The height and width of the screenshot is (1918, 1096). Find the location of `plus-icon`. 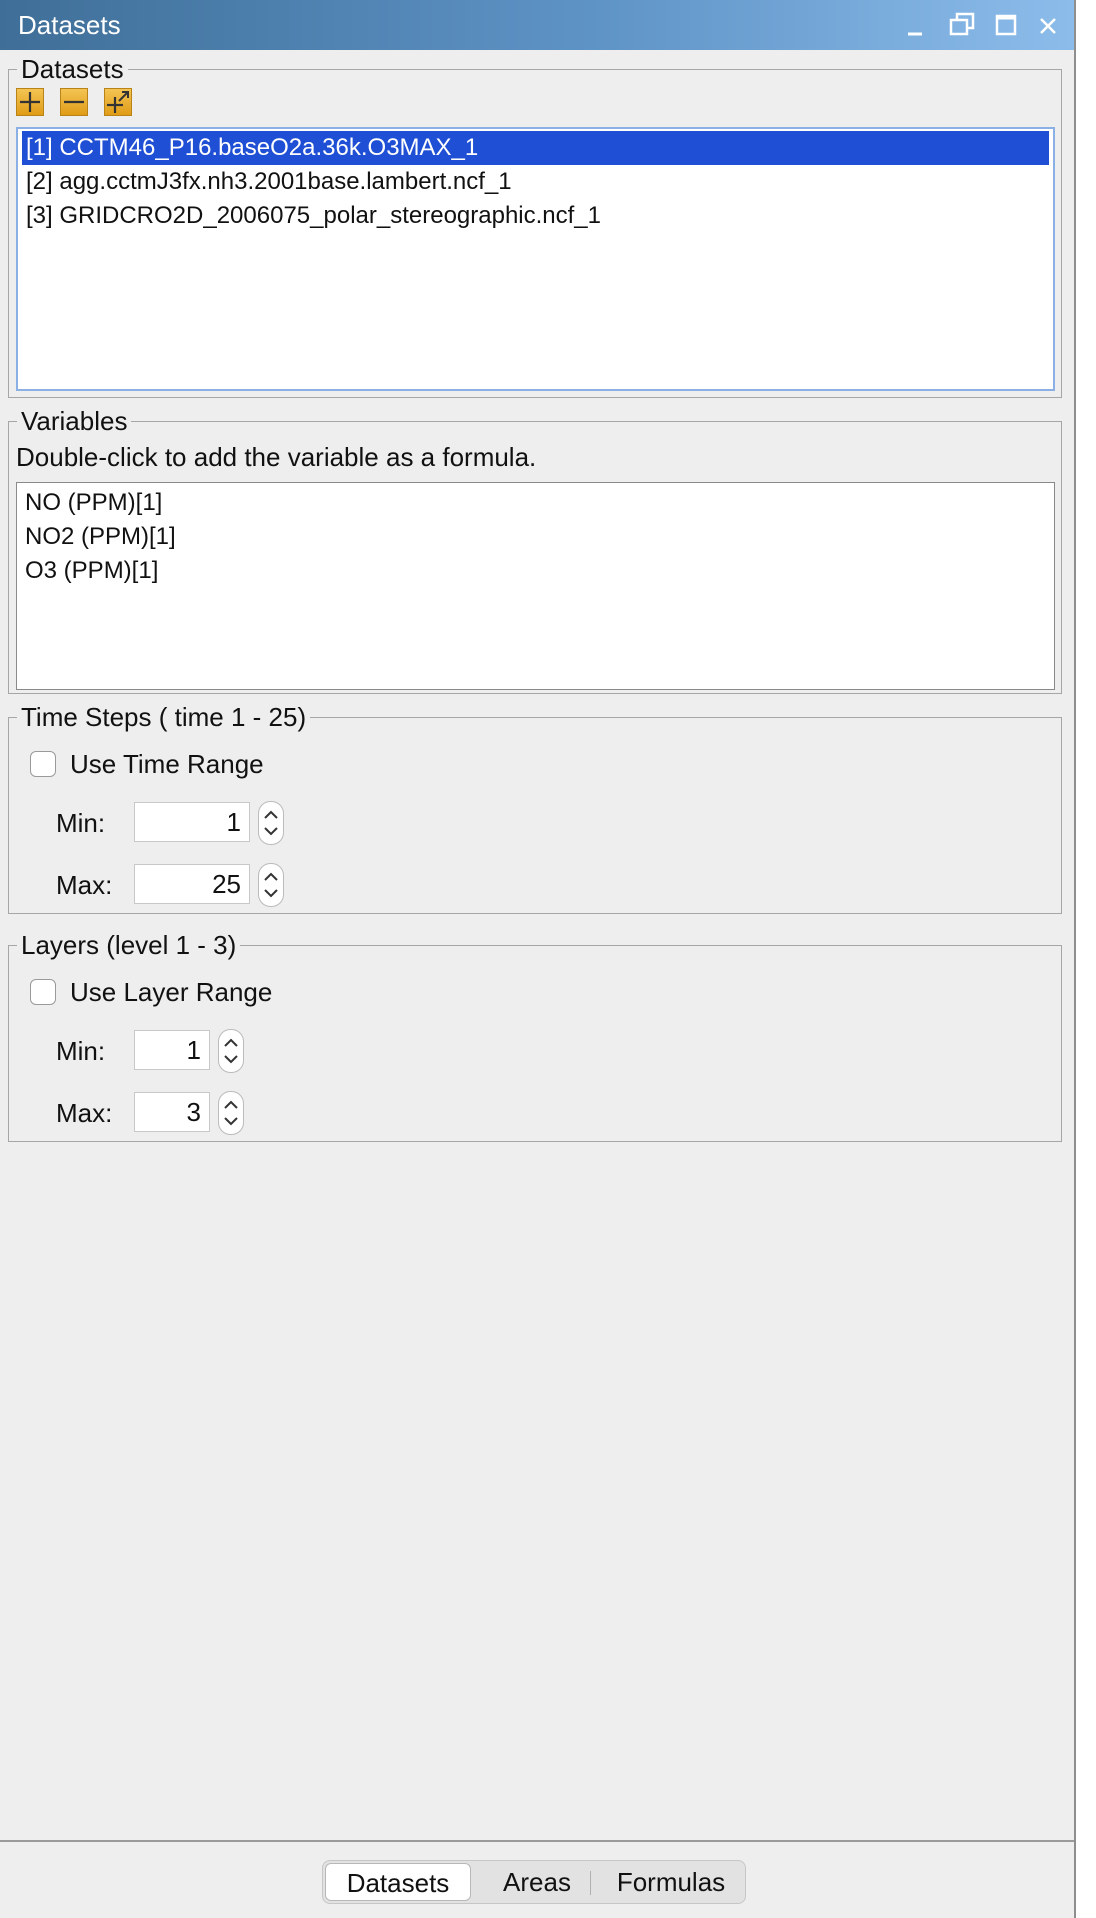

plus-icon is located at coordinates (30, 102).